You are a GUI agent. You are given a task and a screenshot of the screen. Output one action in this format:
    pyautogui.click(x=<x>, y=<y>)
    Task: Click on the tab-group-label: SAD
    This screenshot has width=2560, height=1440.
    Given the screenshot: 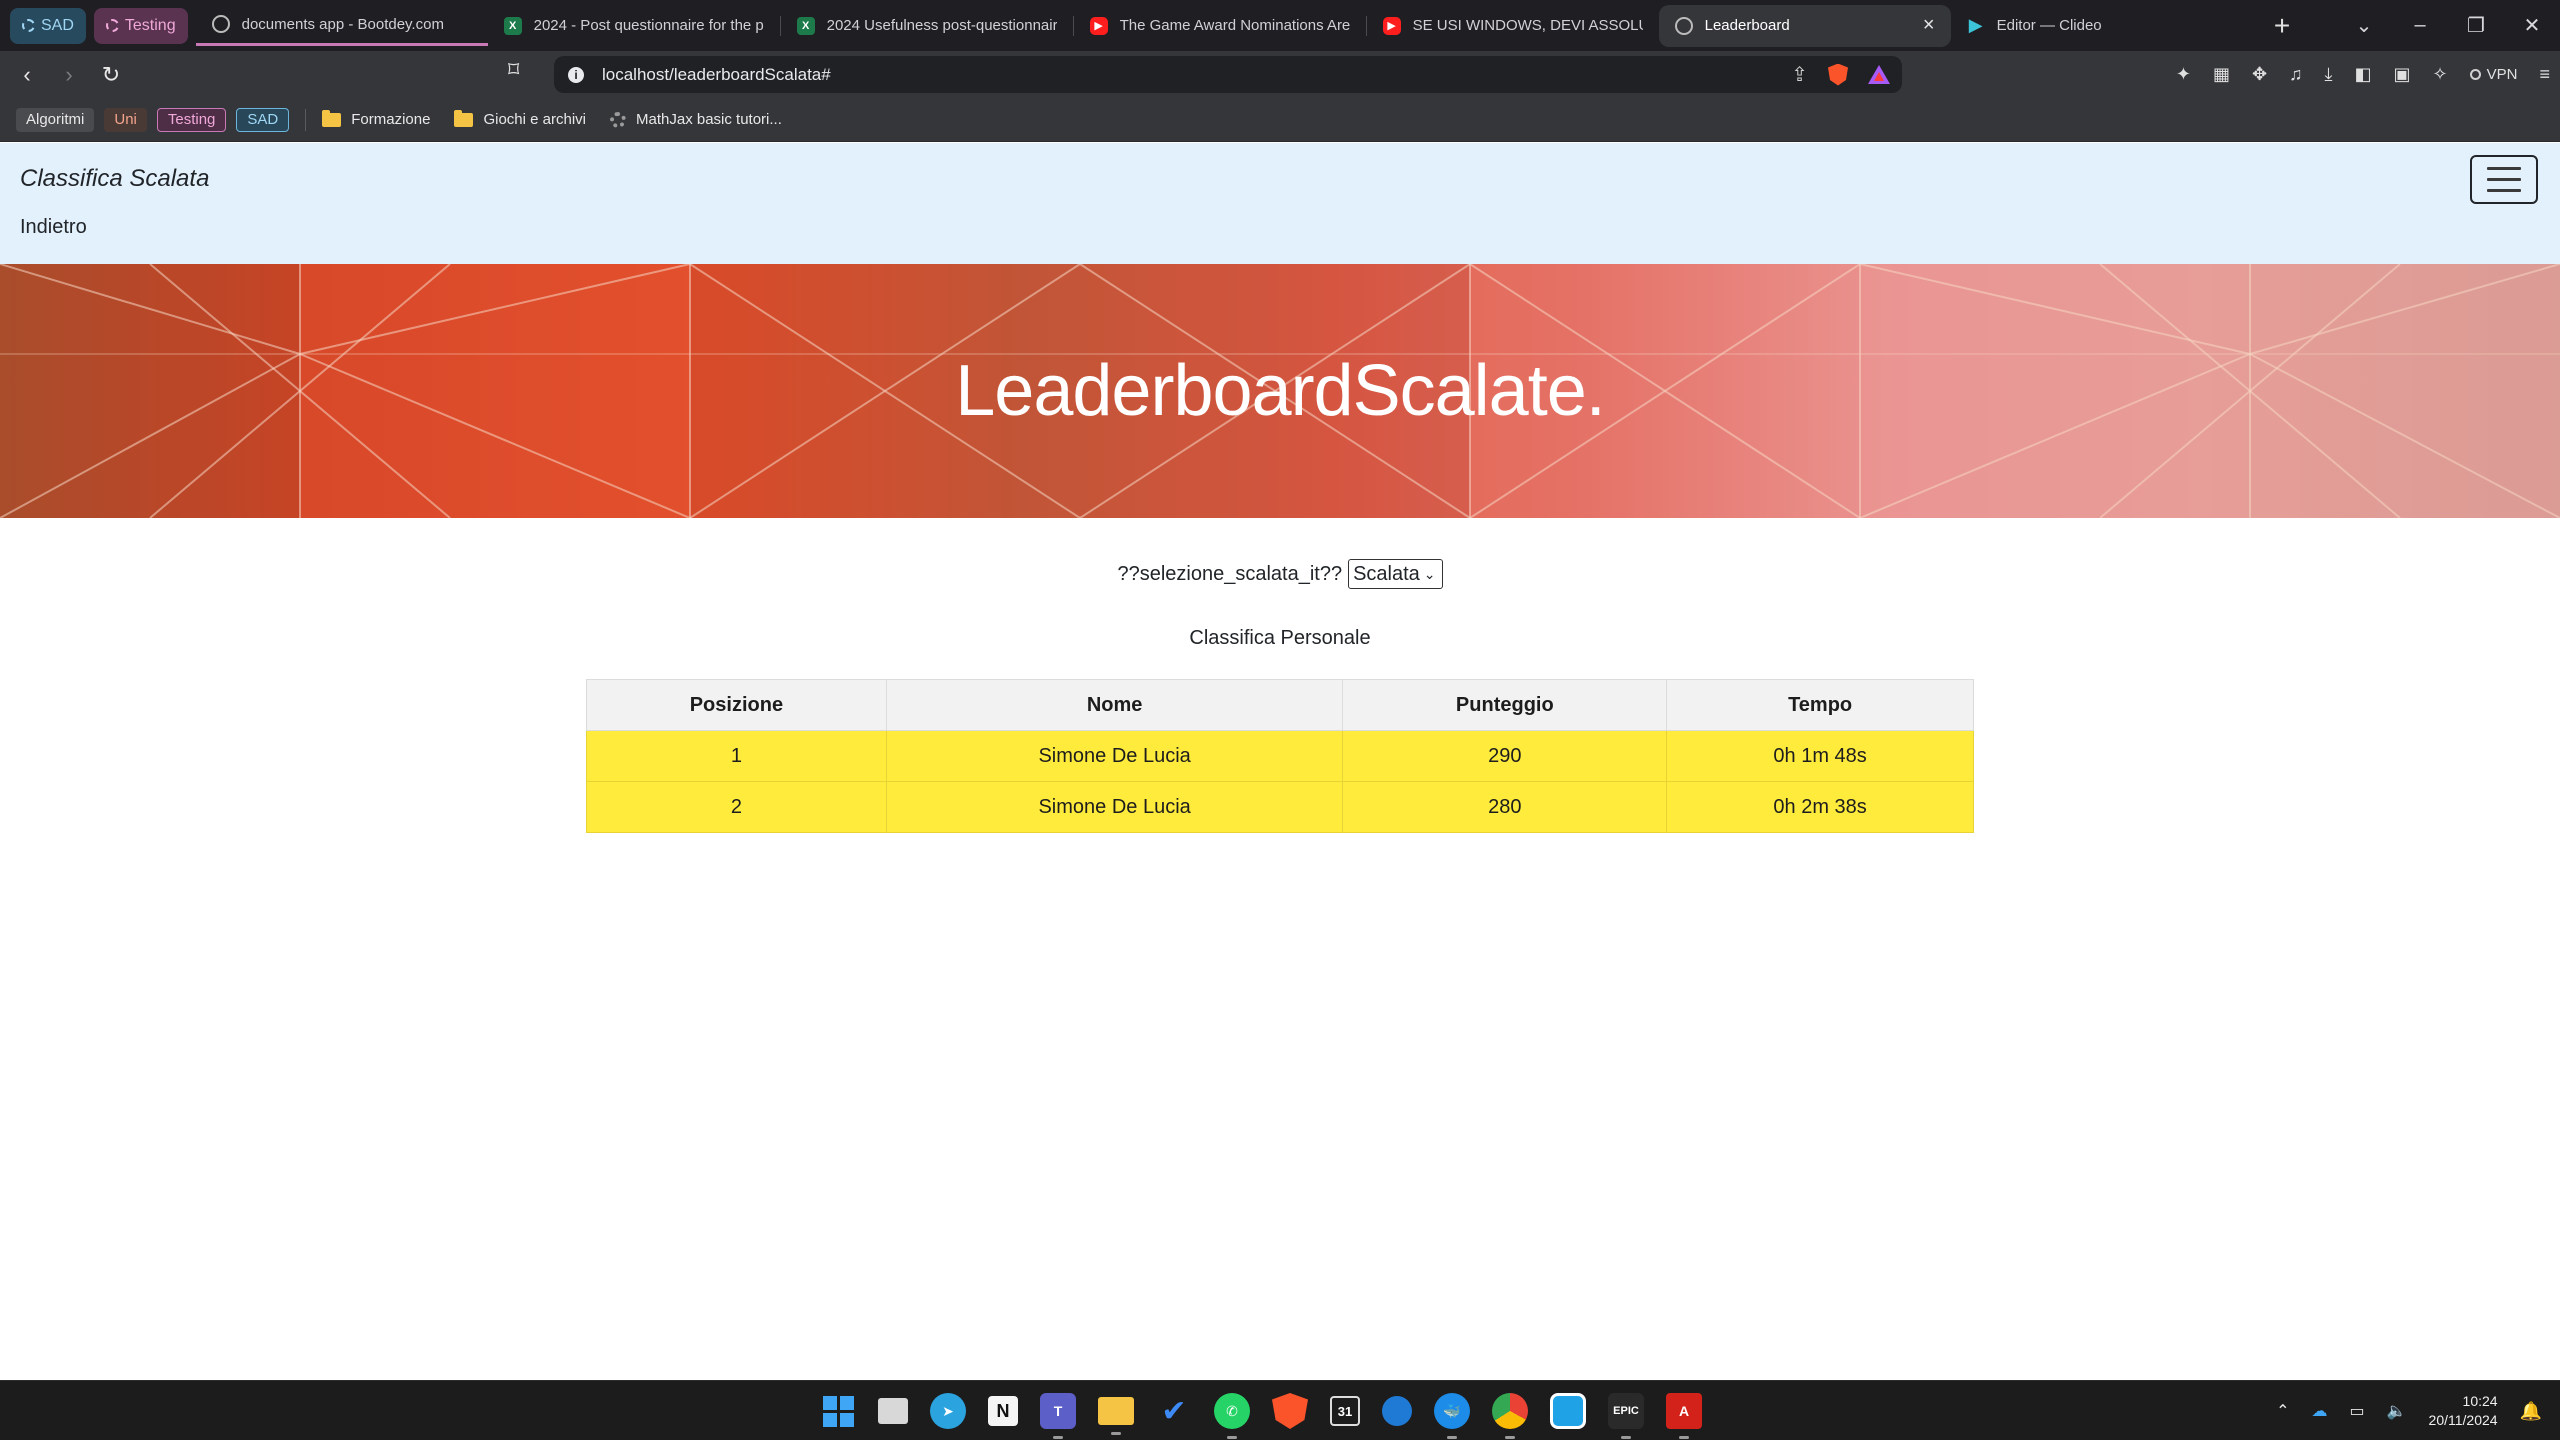 What is the action you would take?
    pyautogui.click(x=57, y=25)
    